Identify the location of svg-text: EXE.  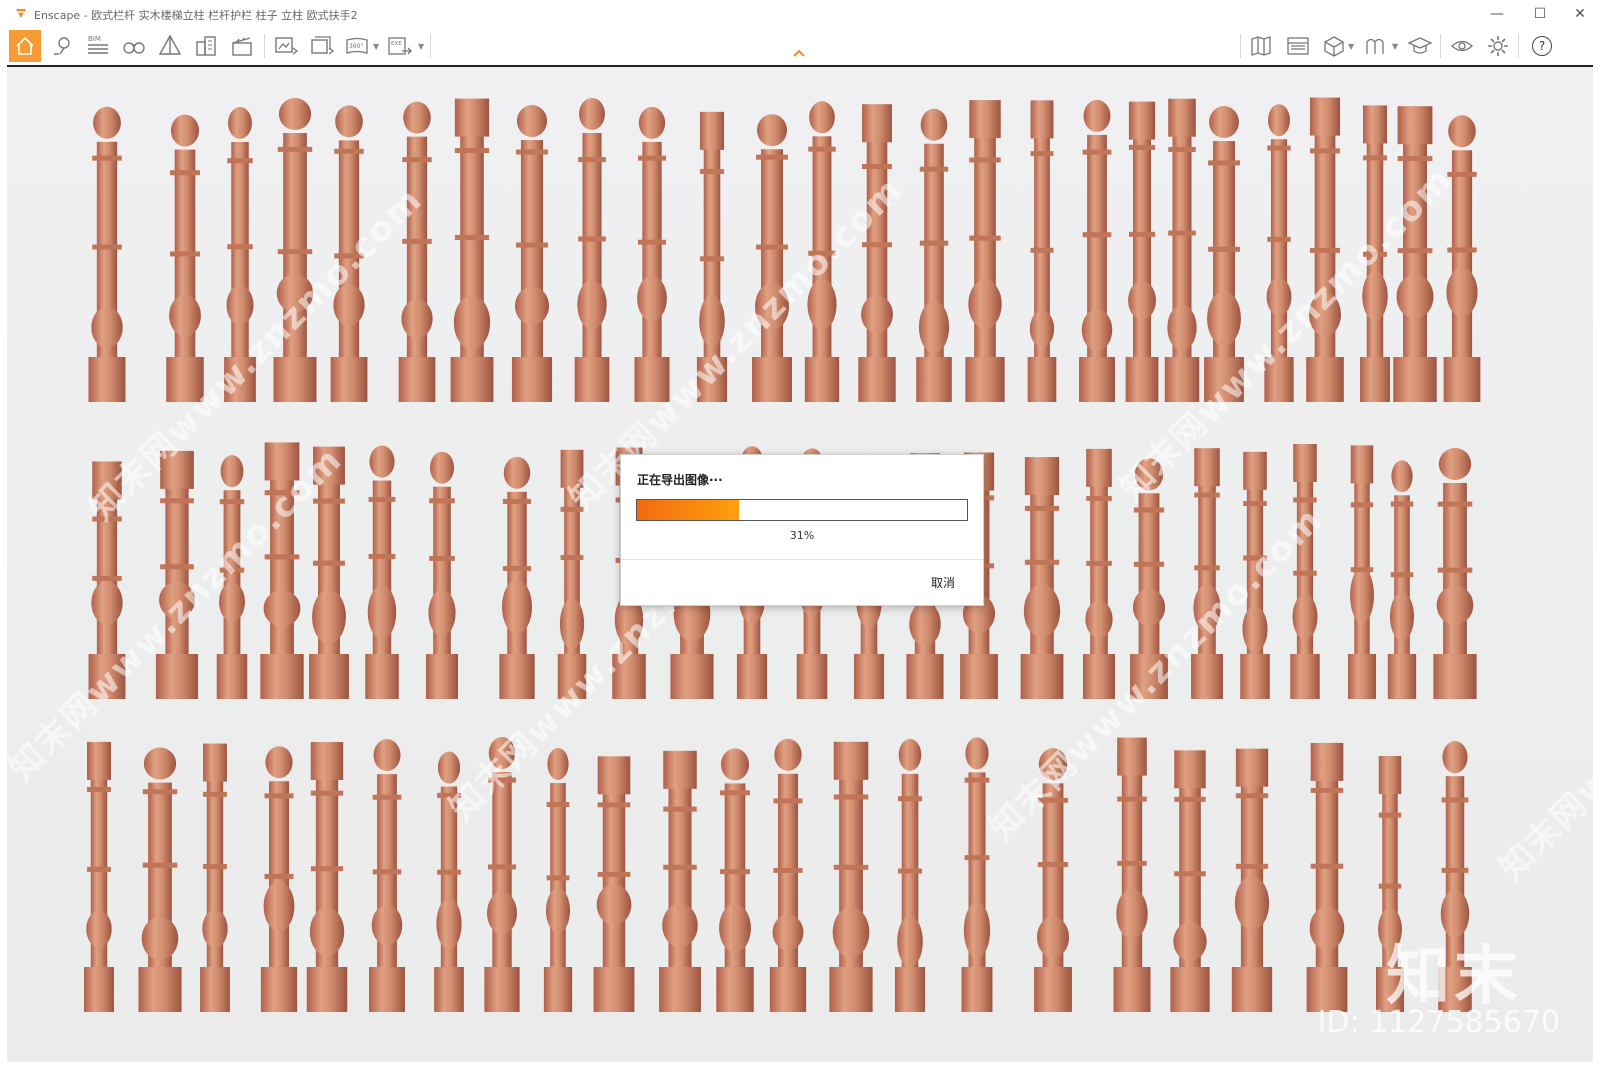
(396, 44).